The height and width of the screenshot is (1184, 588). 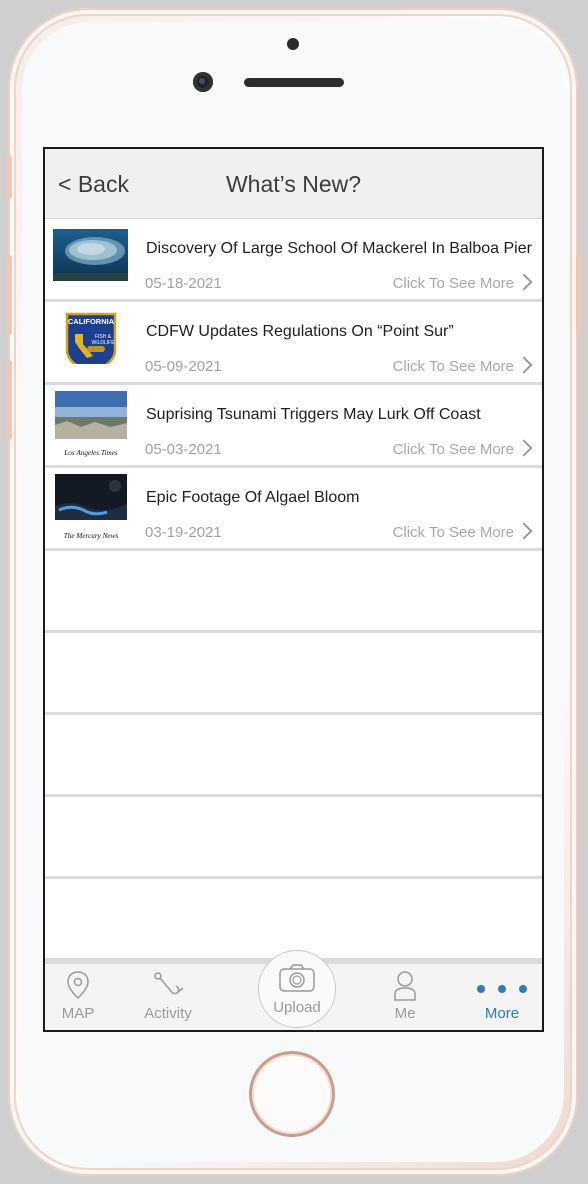 What do you see at coordinates (183, 366) in the screenshot?
I see `news-date: 05-09-2021` at bounding box center [183, 366].